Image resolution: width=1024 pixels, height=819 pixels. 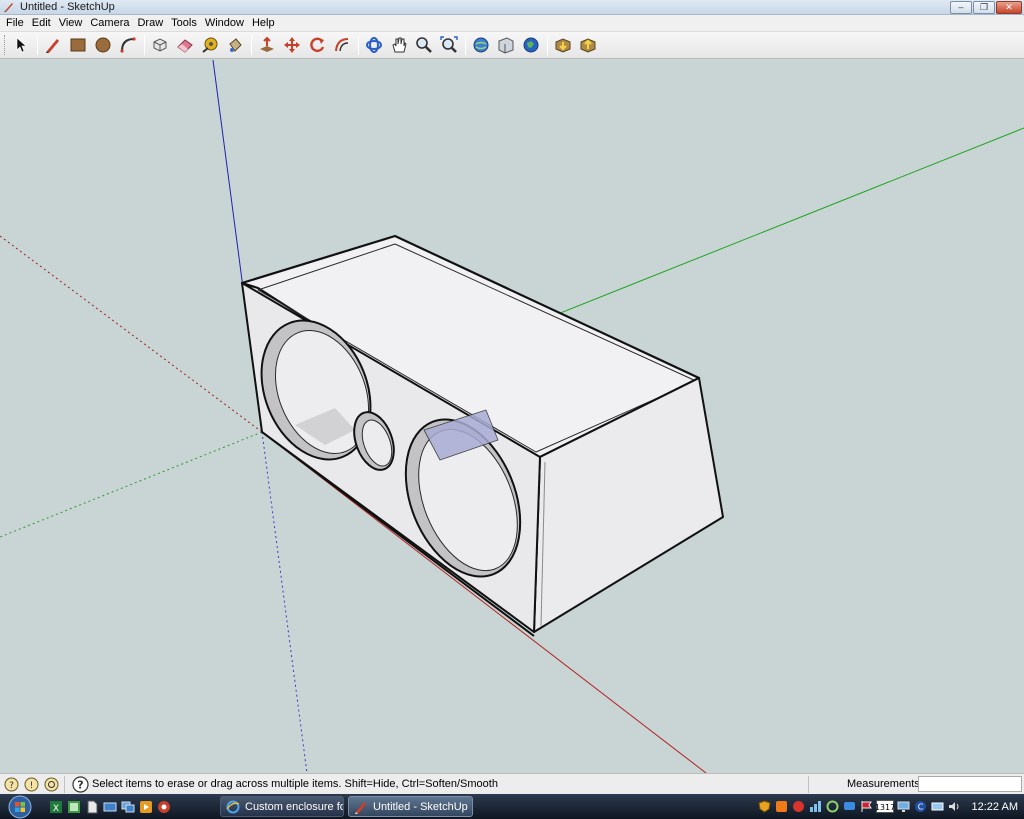 What do you see at coordinates (224, 23) in the screenshot?
I see `menu-window: Window` at bounding box center [224, 23].